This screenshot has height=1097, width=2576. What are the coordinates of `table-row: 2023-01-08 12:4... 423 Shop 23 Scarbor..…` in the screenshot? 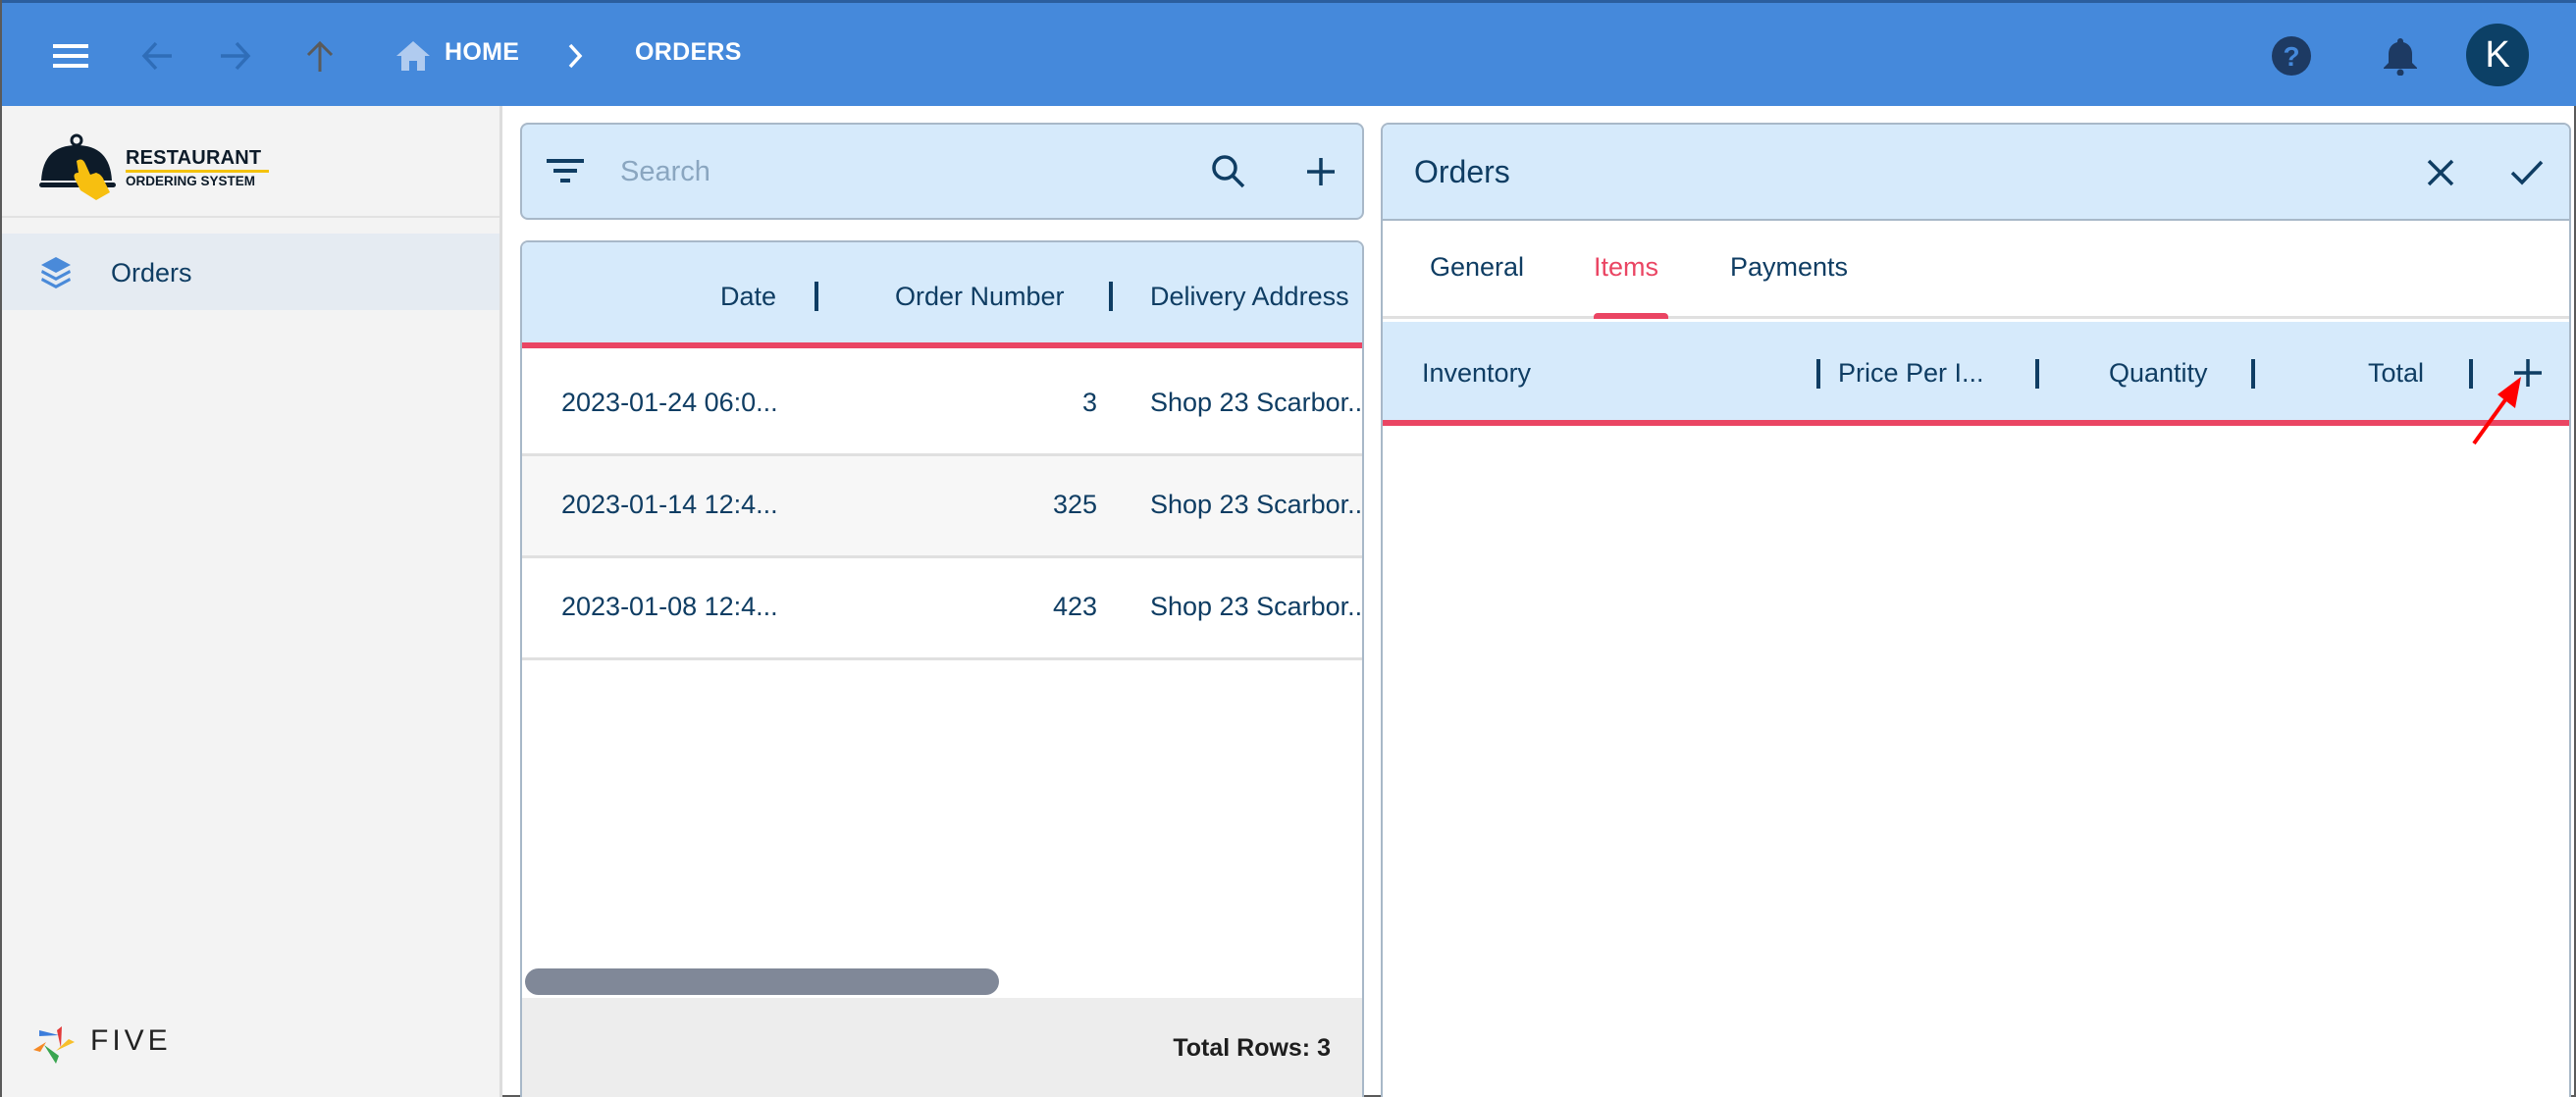 It's located at (942, 609).